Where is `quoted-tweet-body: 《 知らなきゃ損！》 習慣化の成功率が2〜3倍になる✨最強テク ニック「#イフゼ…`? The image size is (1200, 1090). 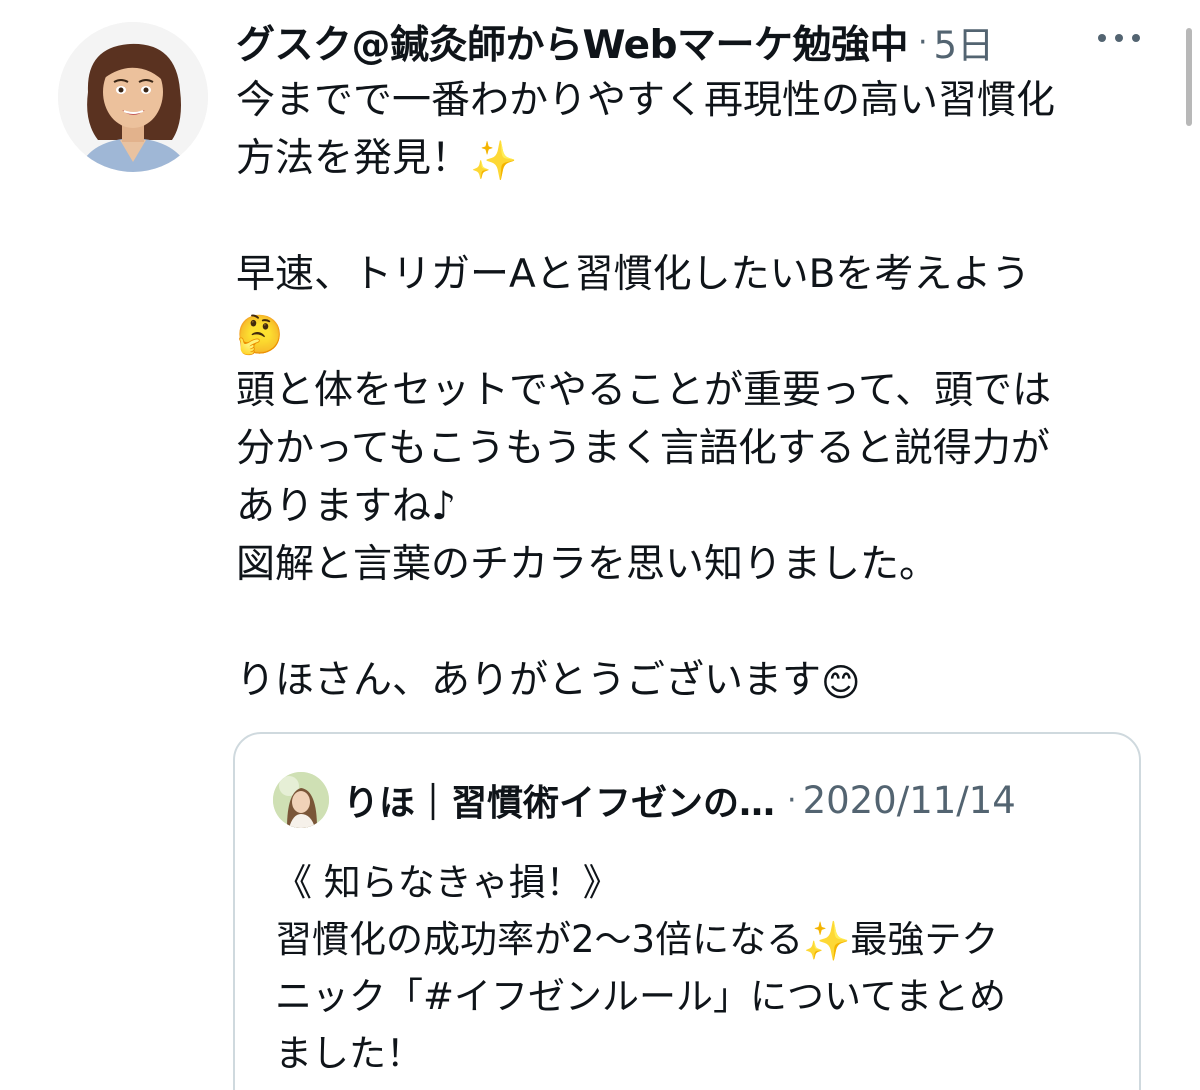
quoted-tweet-body: 《 知らなきゃ損！》 習慣化の成功率が2〜3倍になる✨最強テク ニック「#イフゼ… is located at coordinates (695, 968).